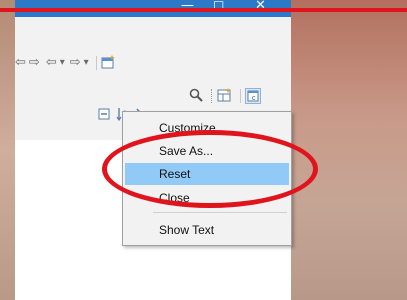  Describe the element at coordinates (51, 63) in the screenshot. I see `back-history-icon: ⇦` at that location.